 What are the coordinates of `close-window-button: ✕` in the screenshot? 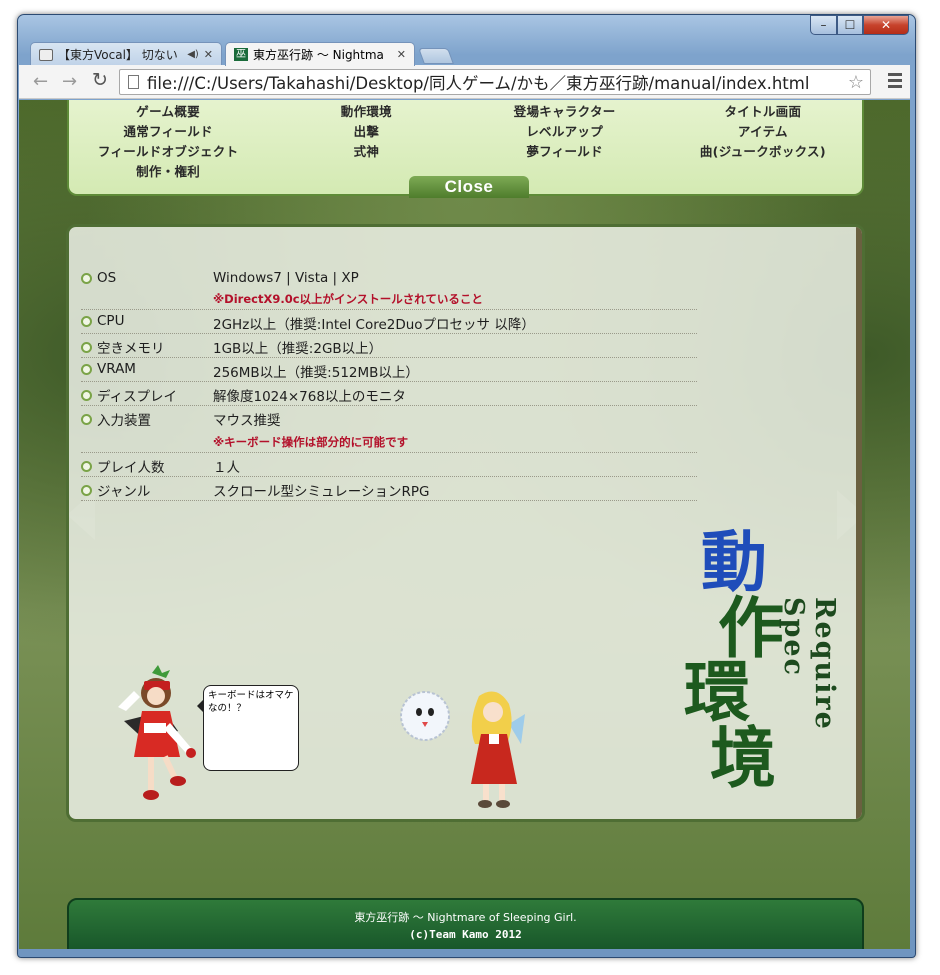 It's located at (886, 25).